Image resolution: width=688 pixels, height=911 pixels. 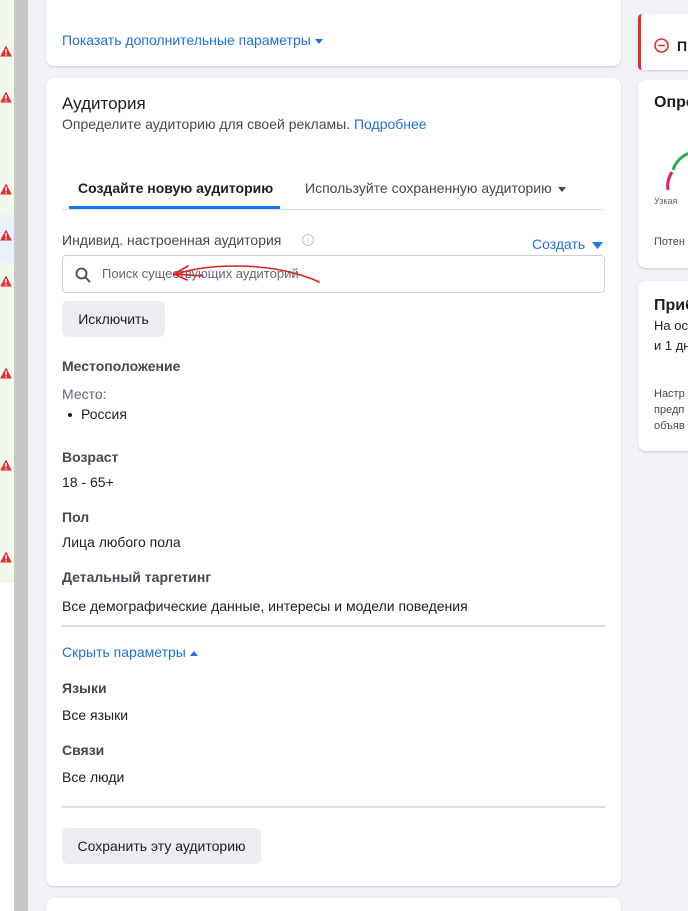 I want to click on learn-more-link: Подробнее, so click(x=390, y=124).